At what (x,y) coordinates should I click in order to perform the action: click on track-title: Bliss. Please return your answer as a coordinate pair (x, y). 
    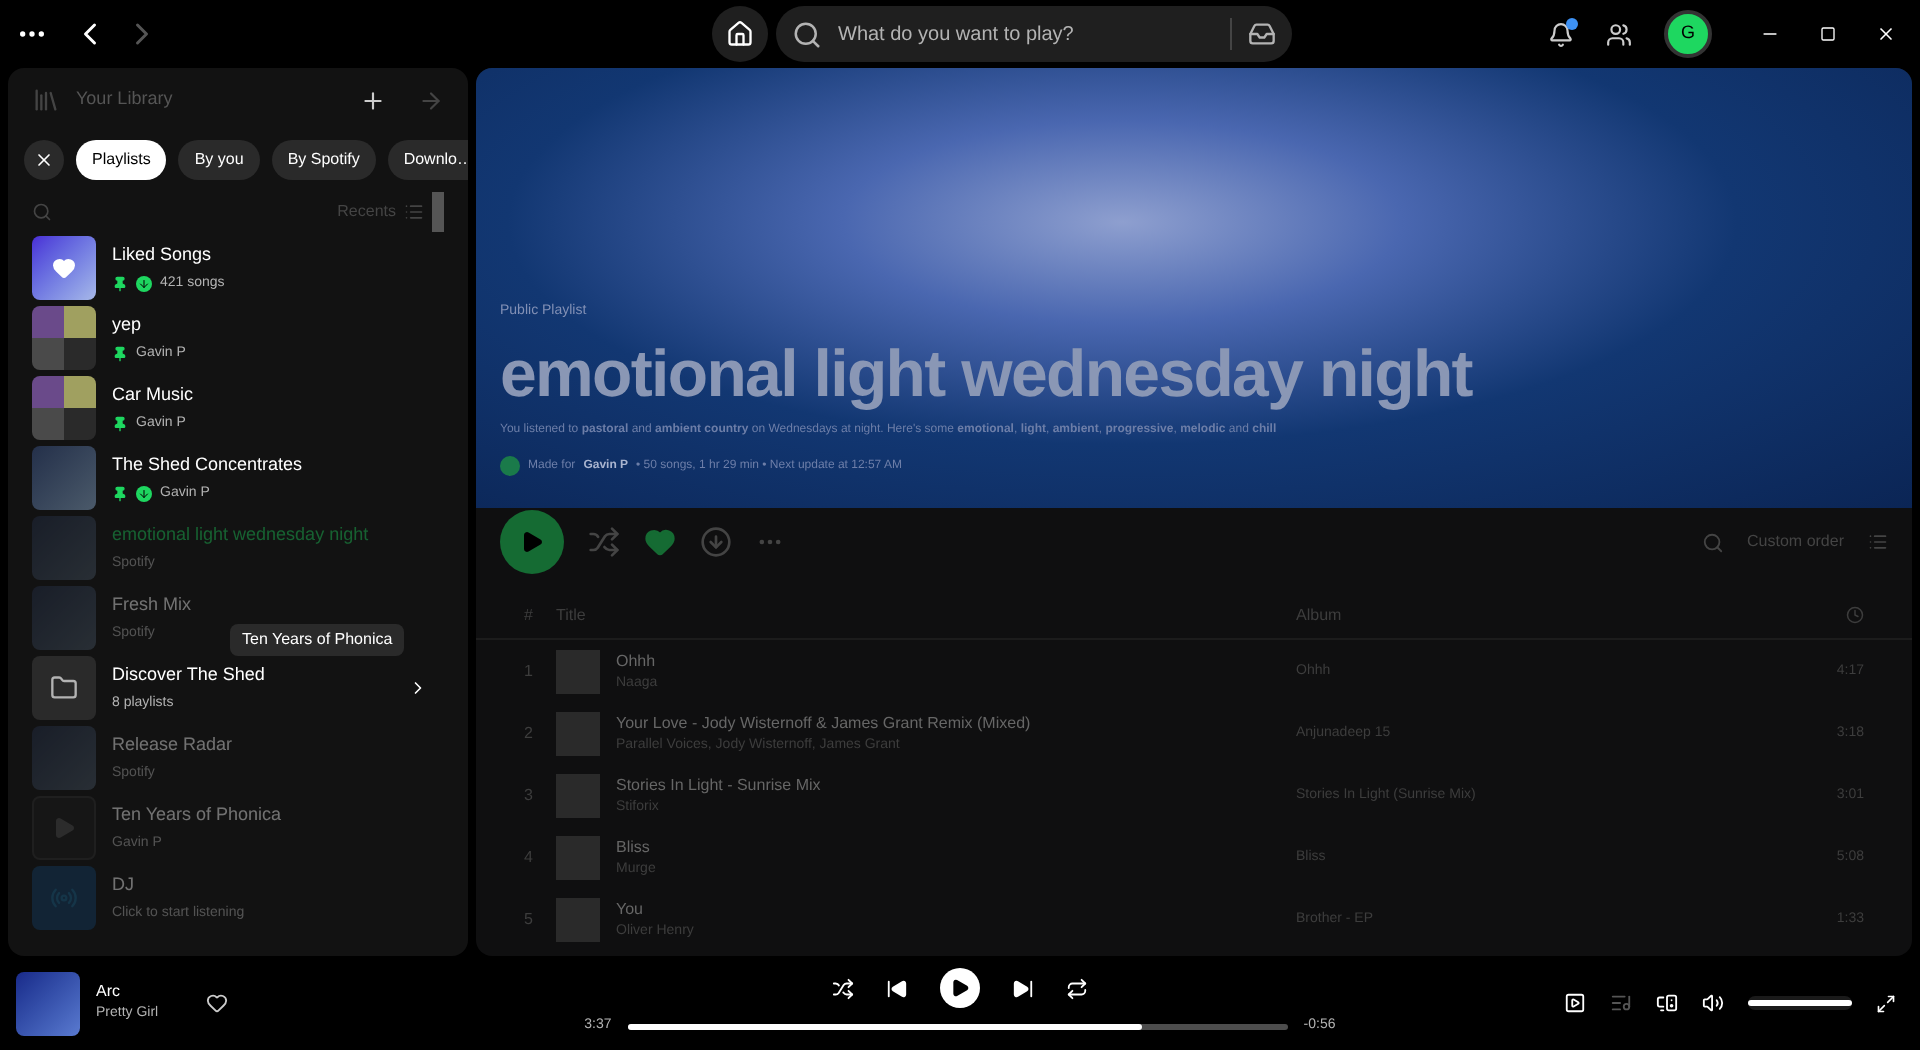
    Looking at the image, I should click on (634, 847).